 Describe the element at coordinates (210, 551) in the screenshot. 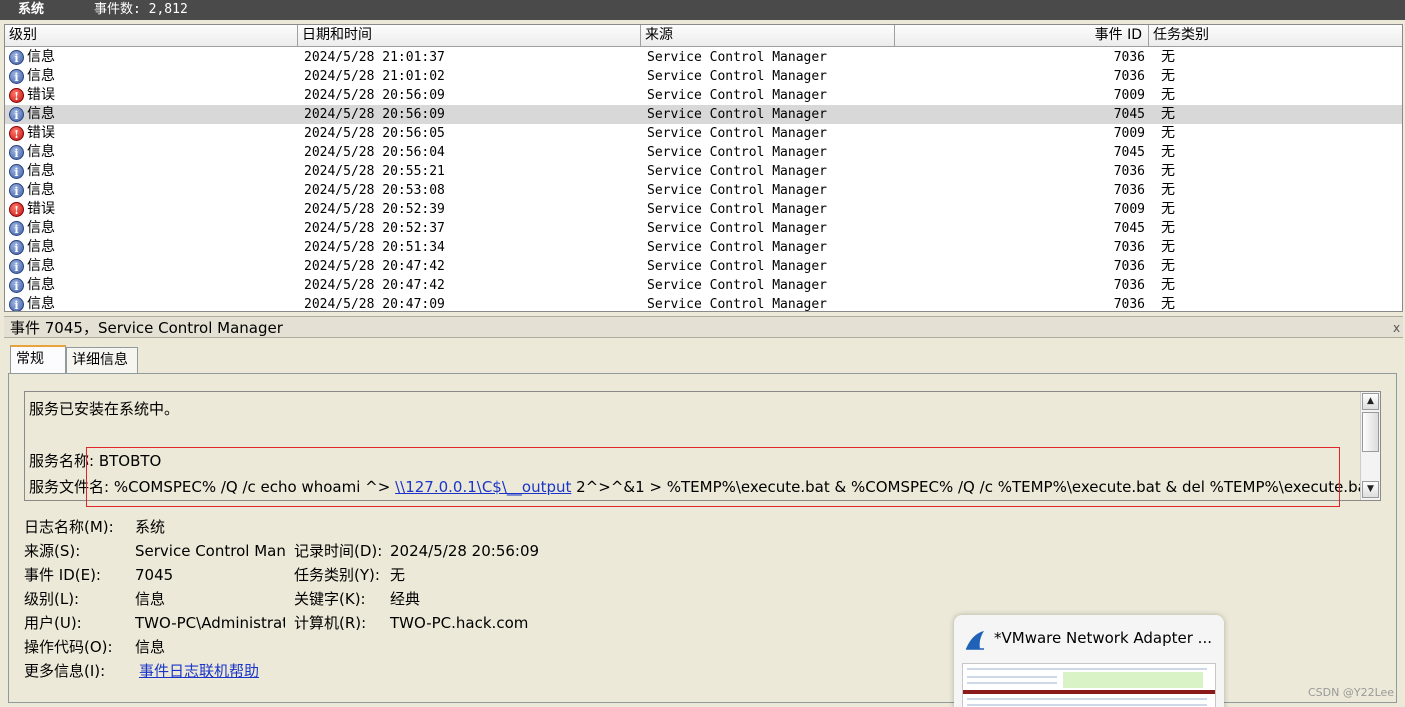

I see `source-value: Service Control Man` at that location.